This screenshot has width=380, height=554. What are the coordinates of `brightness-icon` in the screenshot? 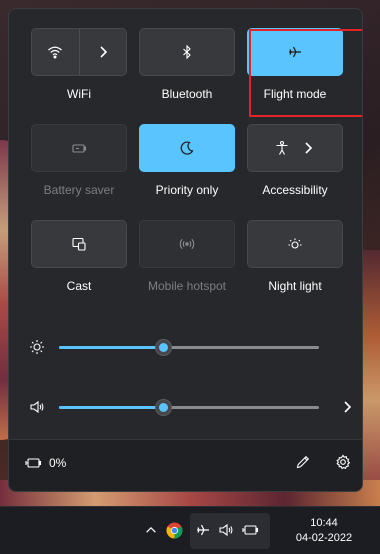 It's located at (37, 347).